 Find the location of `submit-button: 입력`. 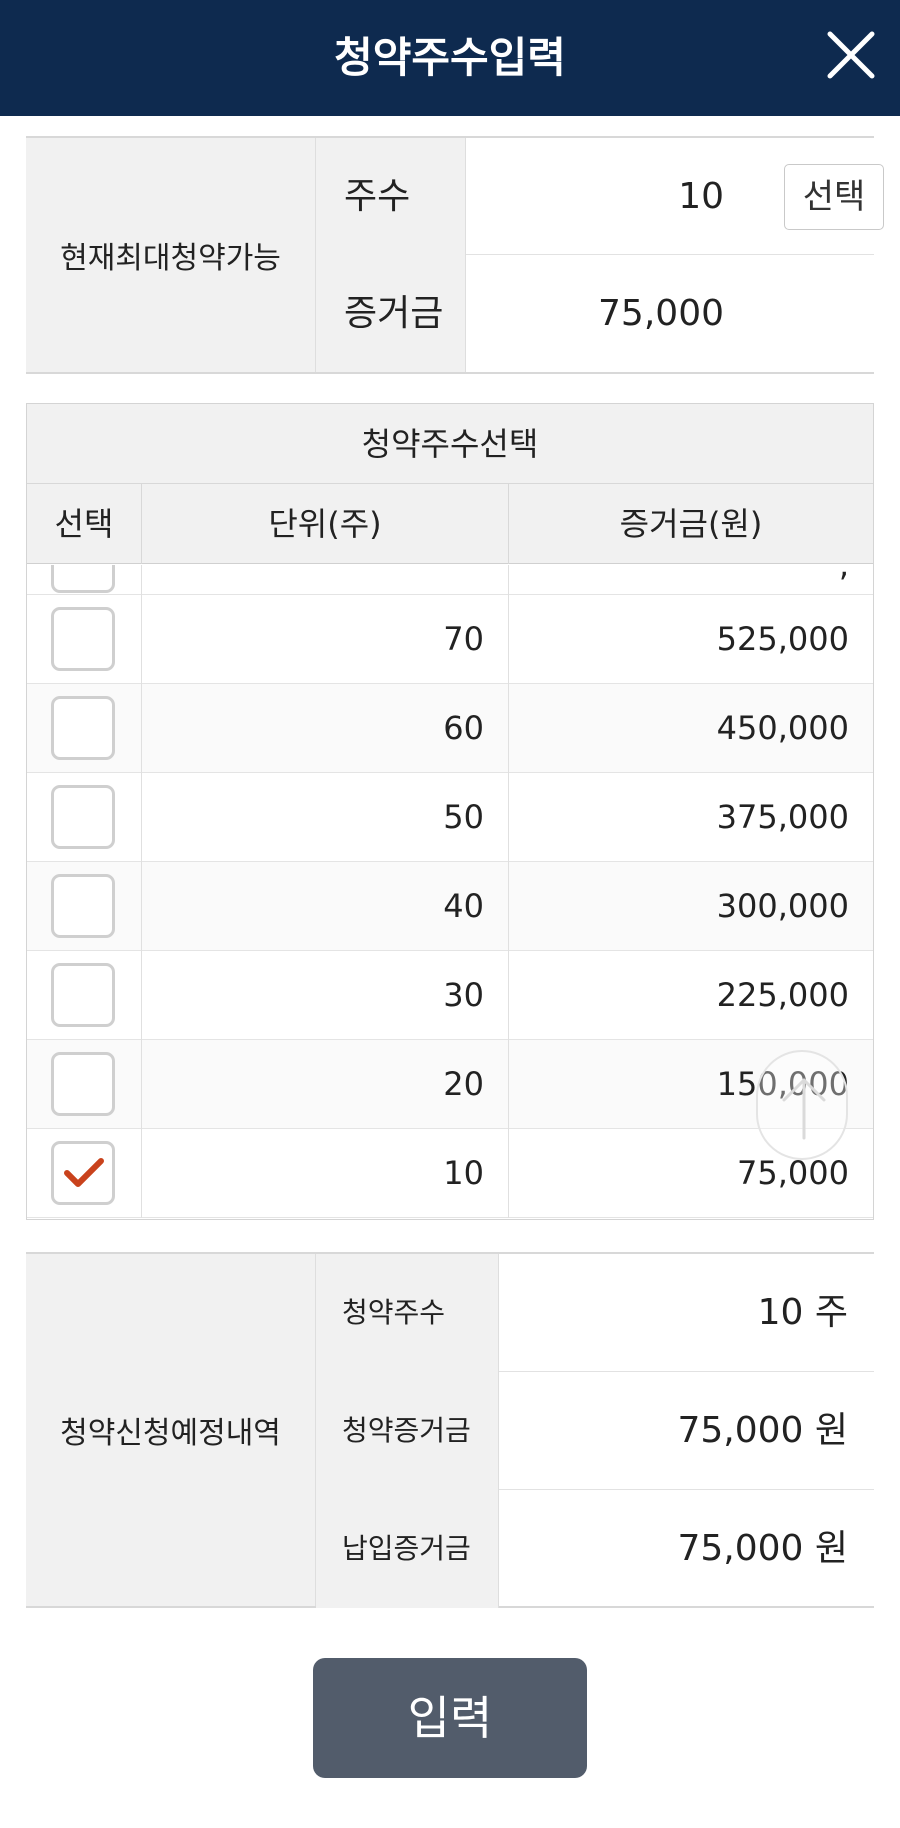

submit-button: 입력 is located at coordinates (450, 1718).